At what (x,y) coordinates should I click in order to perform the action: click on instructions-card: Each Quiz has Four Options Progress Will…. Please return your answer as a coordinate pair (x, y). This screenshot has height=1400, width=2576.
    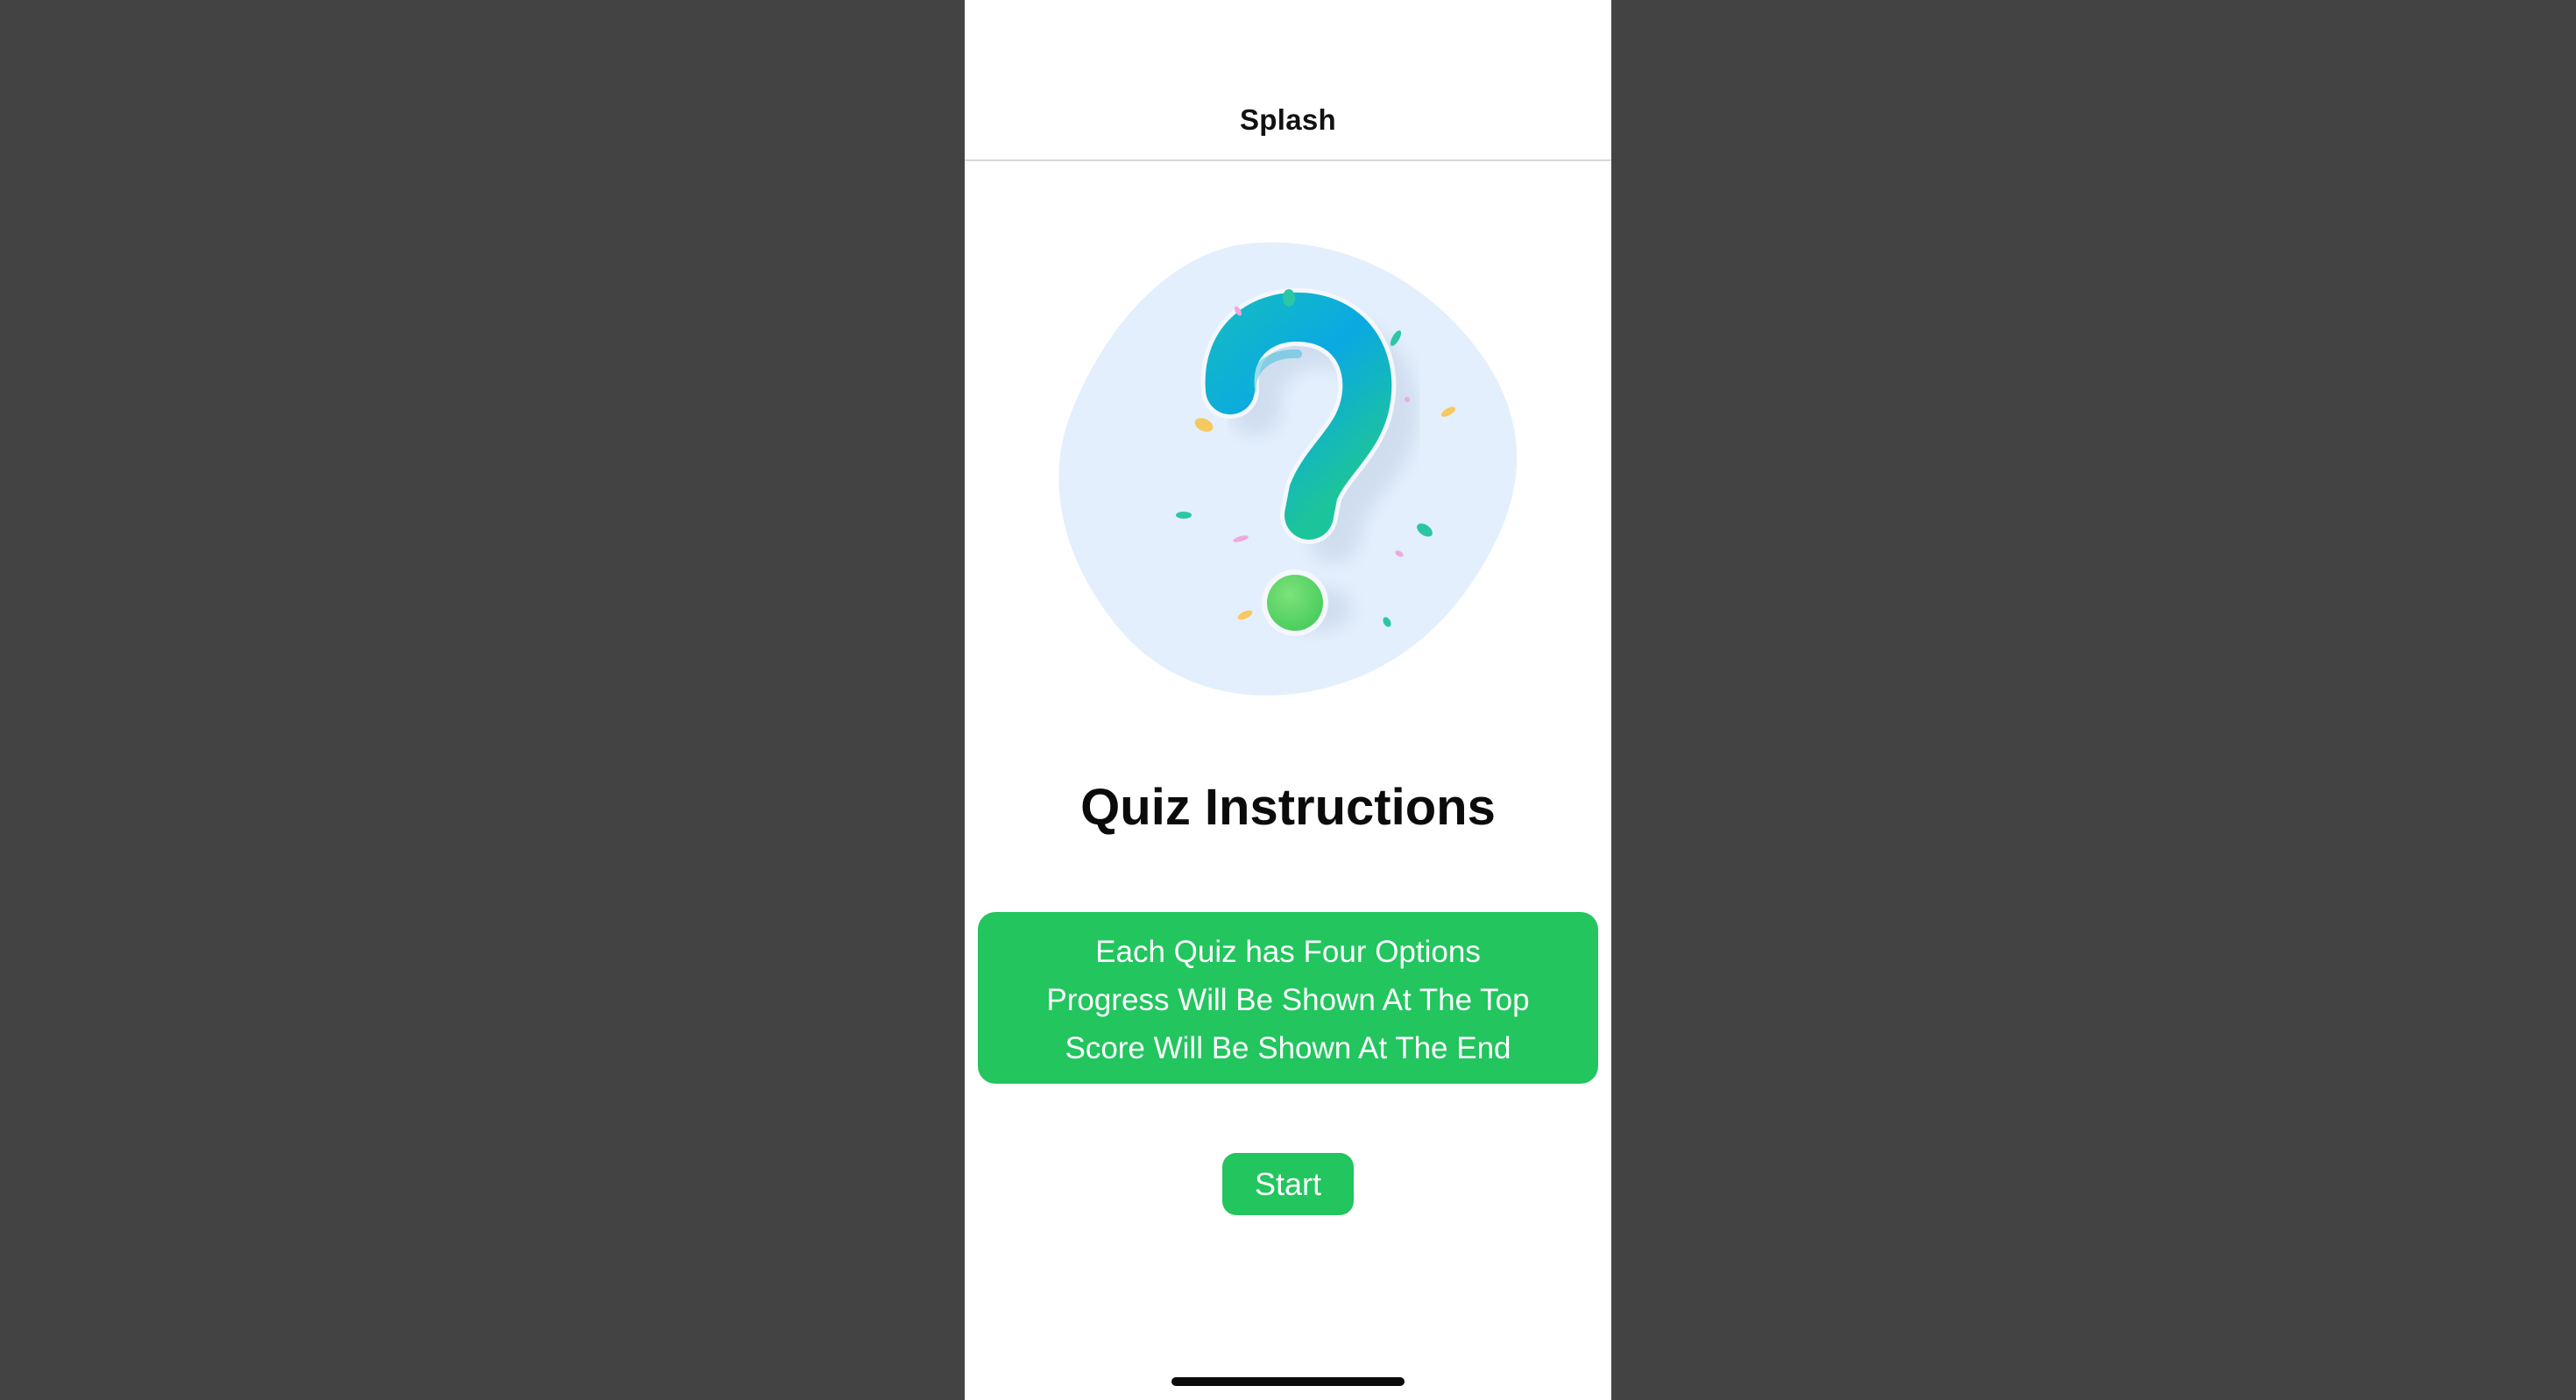
    Looking at the image, I should click on (1288, 998).